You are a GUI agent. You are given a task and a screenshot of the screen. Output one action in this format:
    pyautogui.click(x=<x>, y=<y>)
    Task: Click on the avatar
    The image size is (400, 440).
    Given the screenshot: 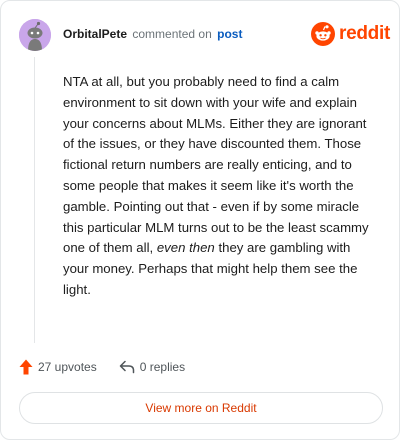 What is the action you would take?
    pyautogui.click(x=35, y=35)
    